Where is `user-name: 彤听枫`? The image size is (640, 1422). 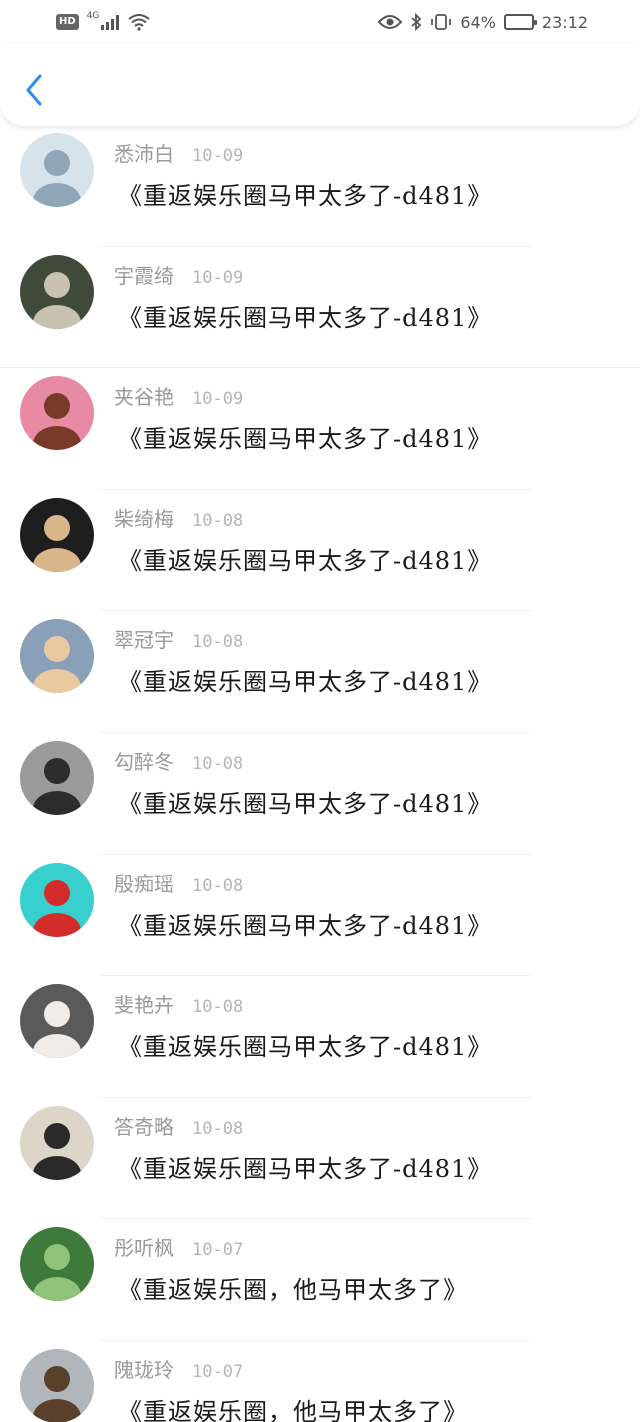
user-name: 彤听枫 is located at coordinates (144, 1246).